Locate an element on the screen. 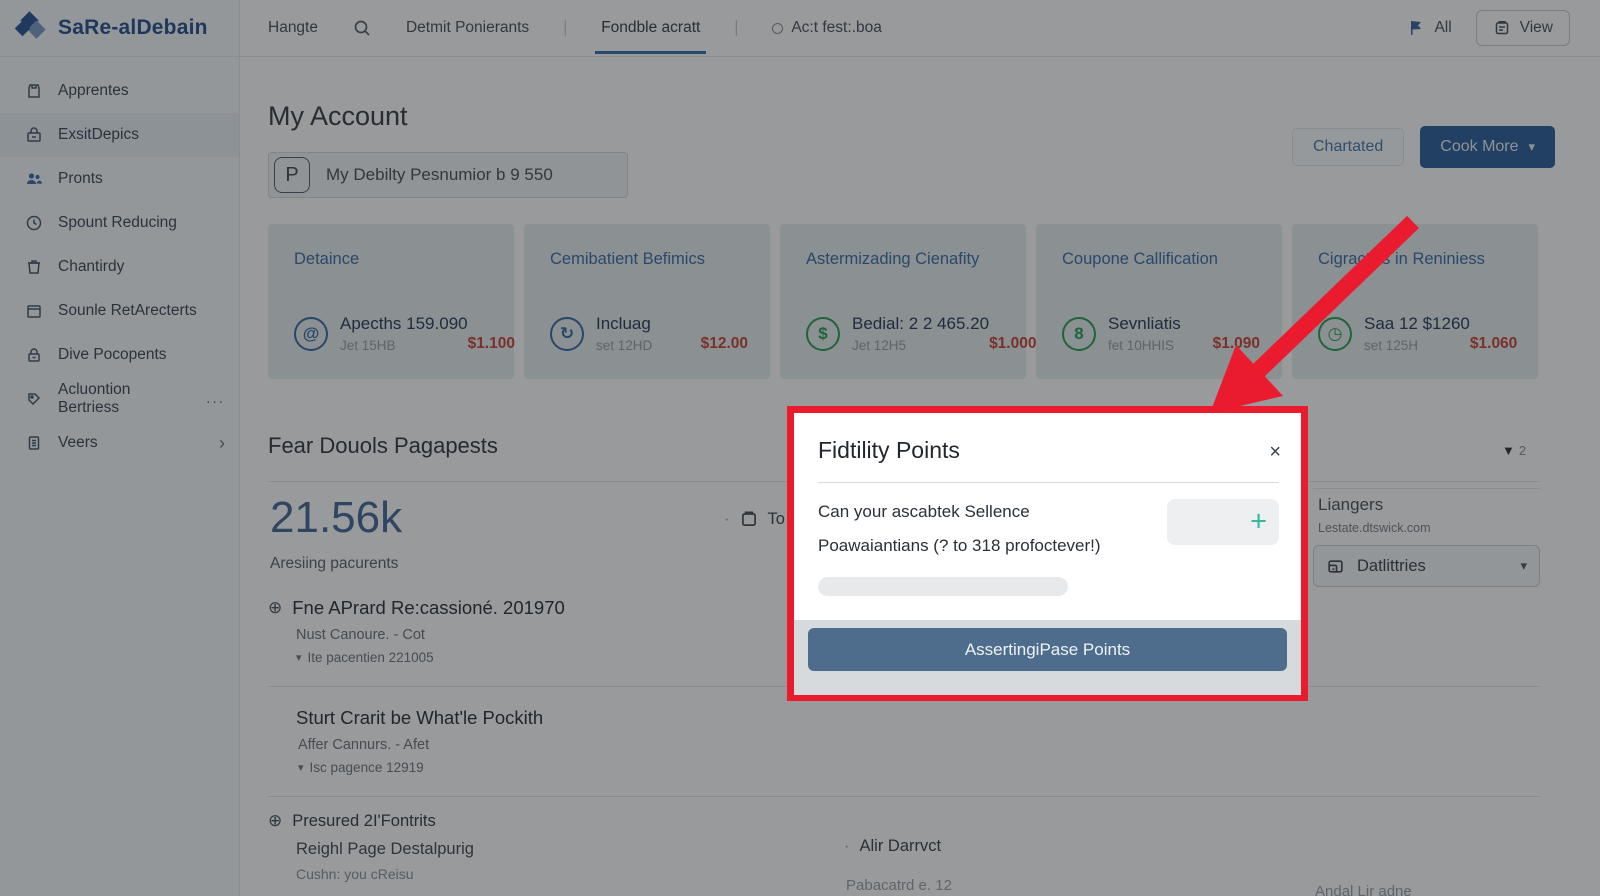  modal-footer: AssertingiPase Points is located at coordinates (1047, 657).